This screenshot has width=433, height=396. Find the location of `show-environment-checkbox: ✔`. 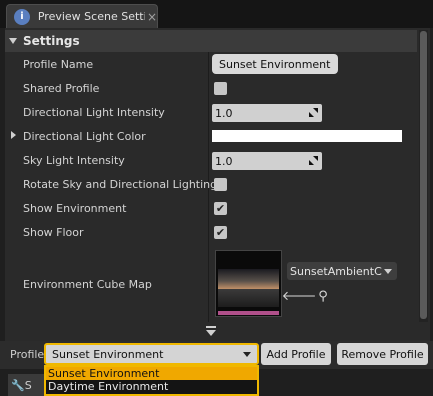

show-environment-checkbox: ✔ is located at coordinates (220, 208).